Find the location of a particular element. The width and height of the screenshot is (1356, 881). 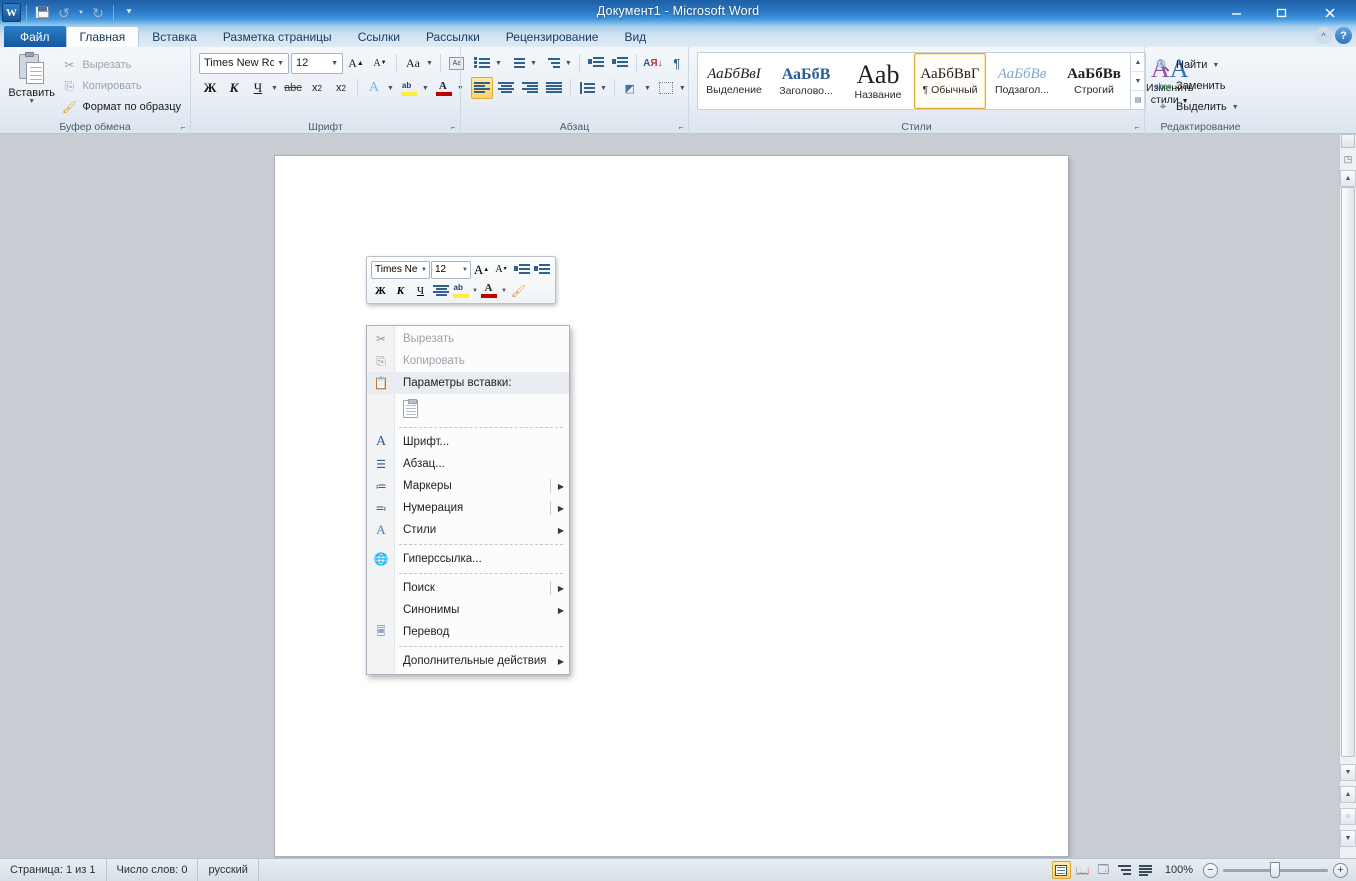

maximize-button is located at coordinates (1281, 12).